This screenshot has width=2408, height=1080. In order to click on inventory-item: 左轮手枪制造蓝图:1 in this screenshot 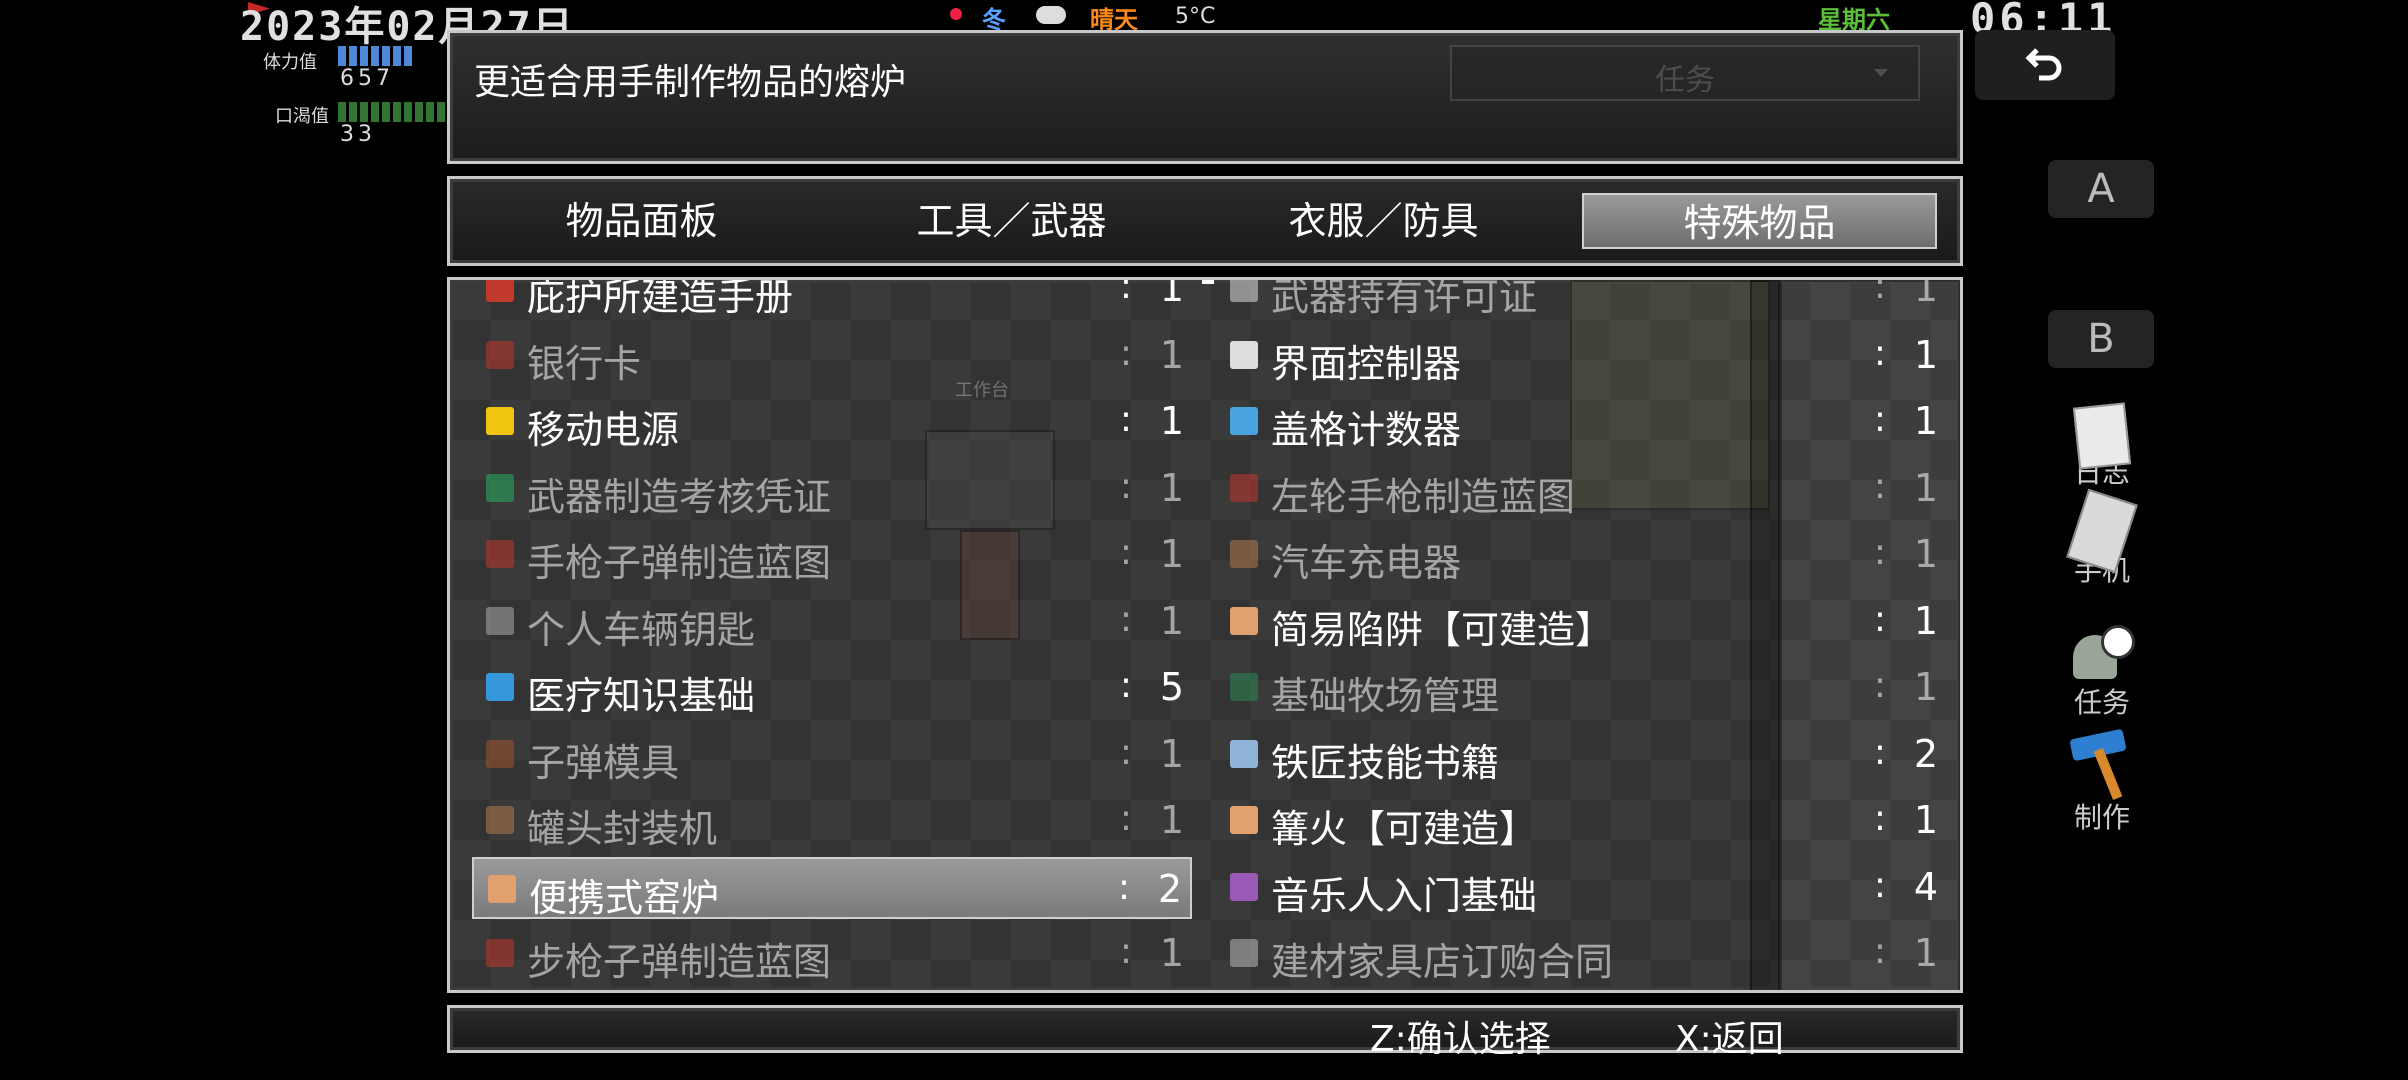, I will do `click(1581, 489)`.